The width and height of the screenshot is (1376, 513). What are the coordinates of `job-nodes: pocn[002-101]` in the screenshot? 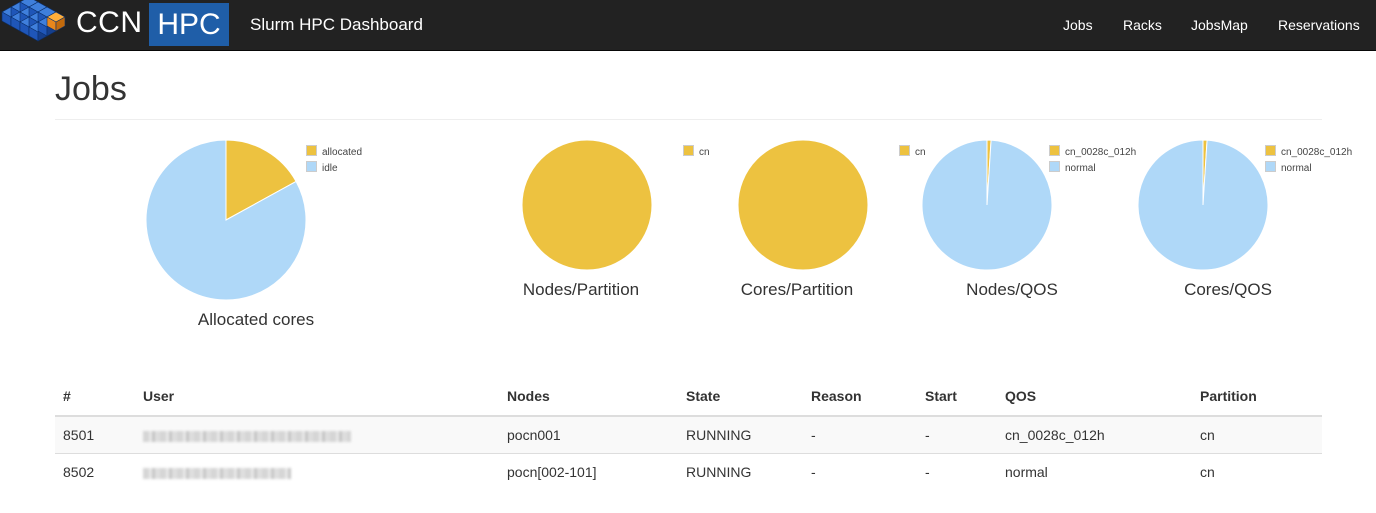 It's located at (588, 471).